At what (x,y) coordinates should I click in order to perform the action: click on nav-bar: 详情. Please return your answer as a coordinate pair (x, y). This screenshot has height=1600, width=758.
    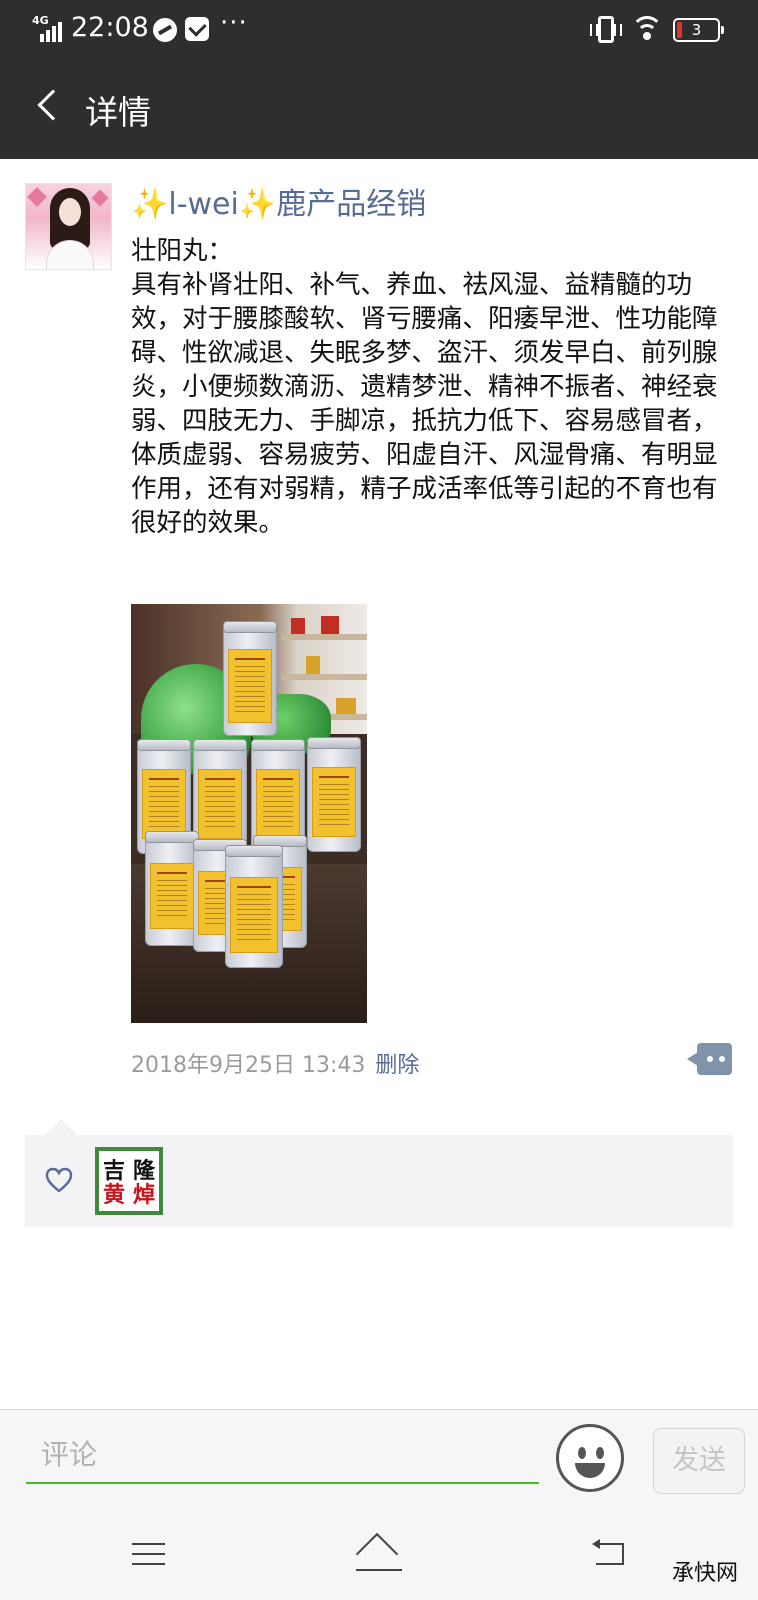
    Looking at the image, I should click on (379, 108).